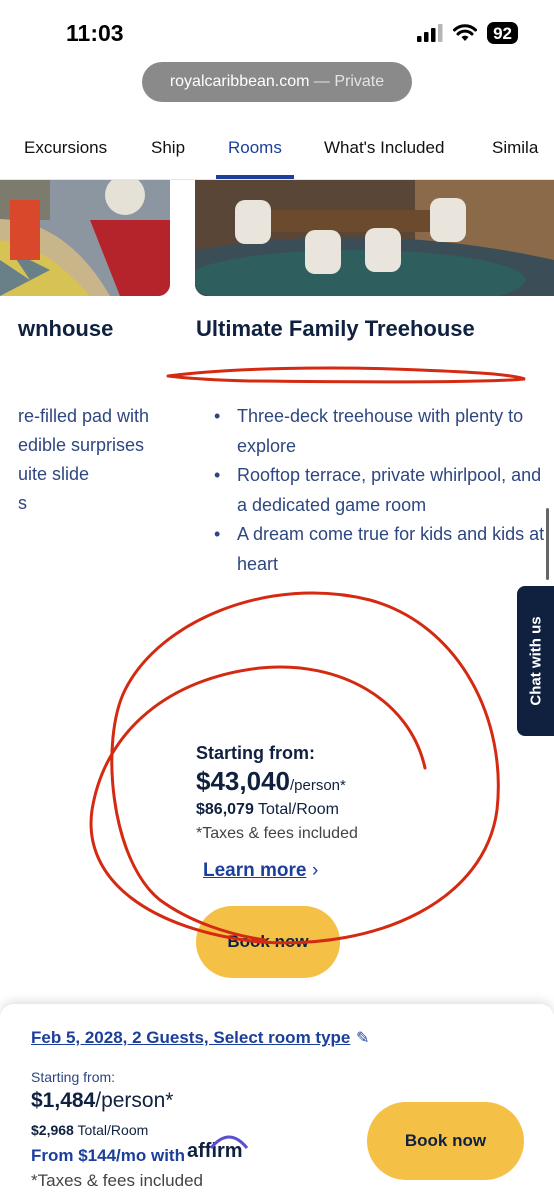 The width and height of the screenshot is (554, 1200). I want to click on learn-more-link: Learn more, so click(254, 871).